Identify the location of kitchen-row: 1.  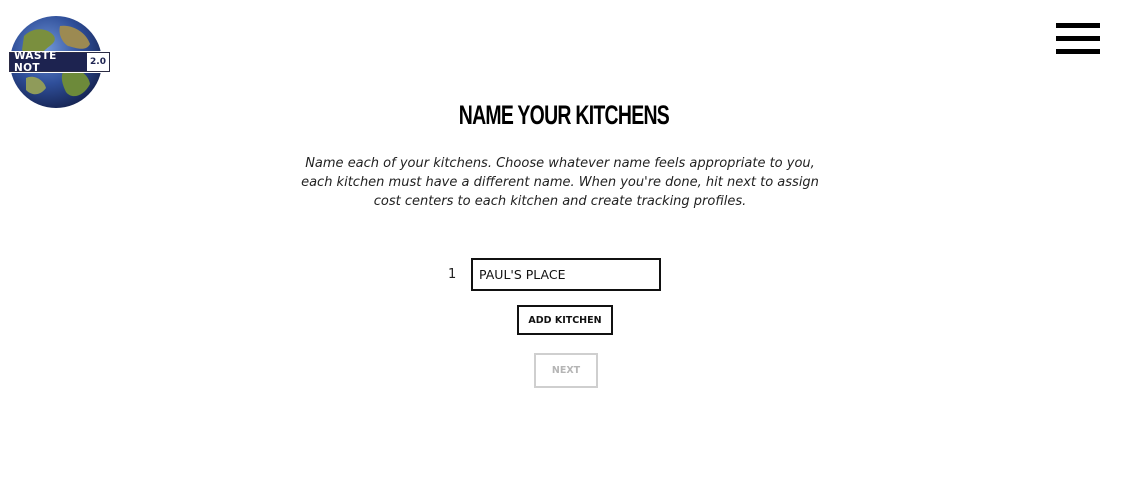
(554, 274).